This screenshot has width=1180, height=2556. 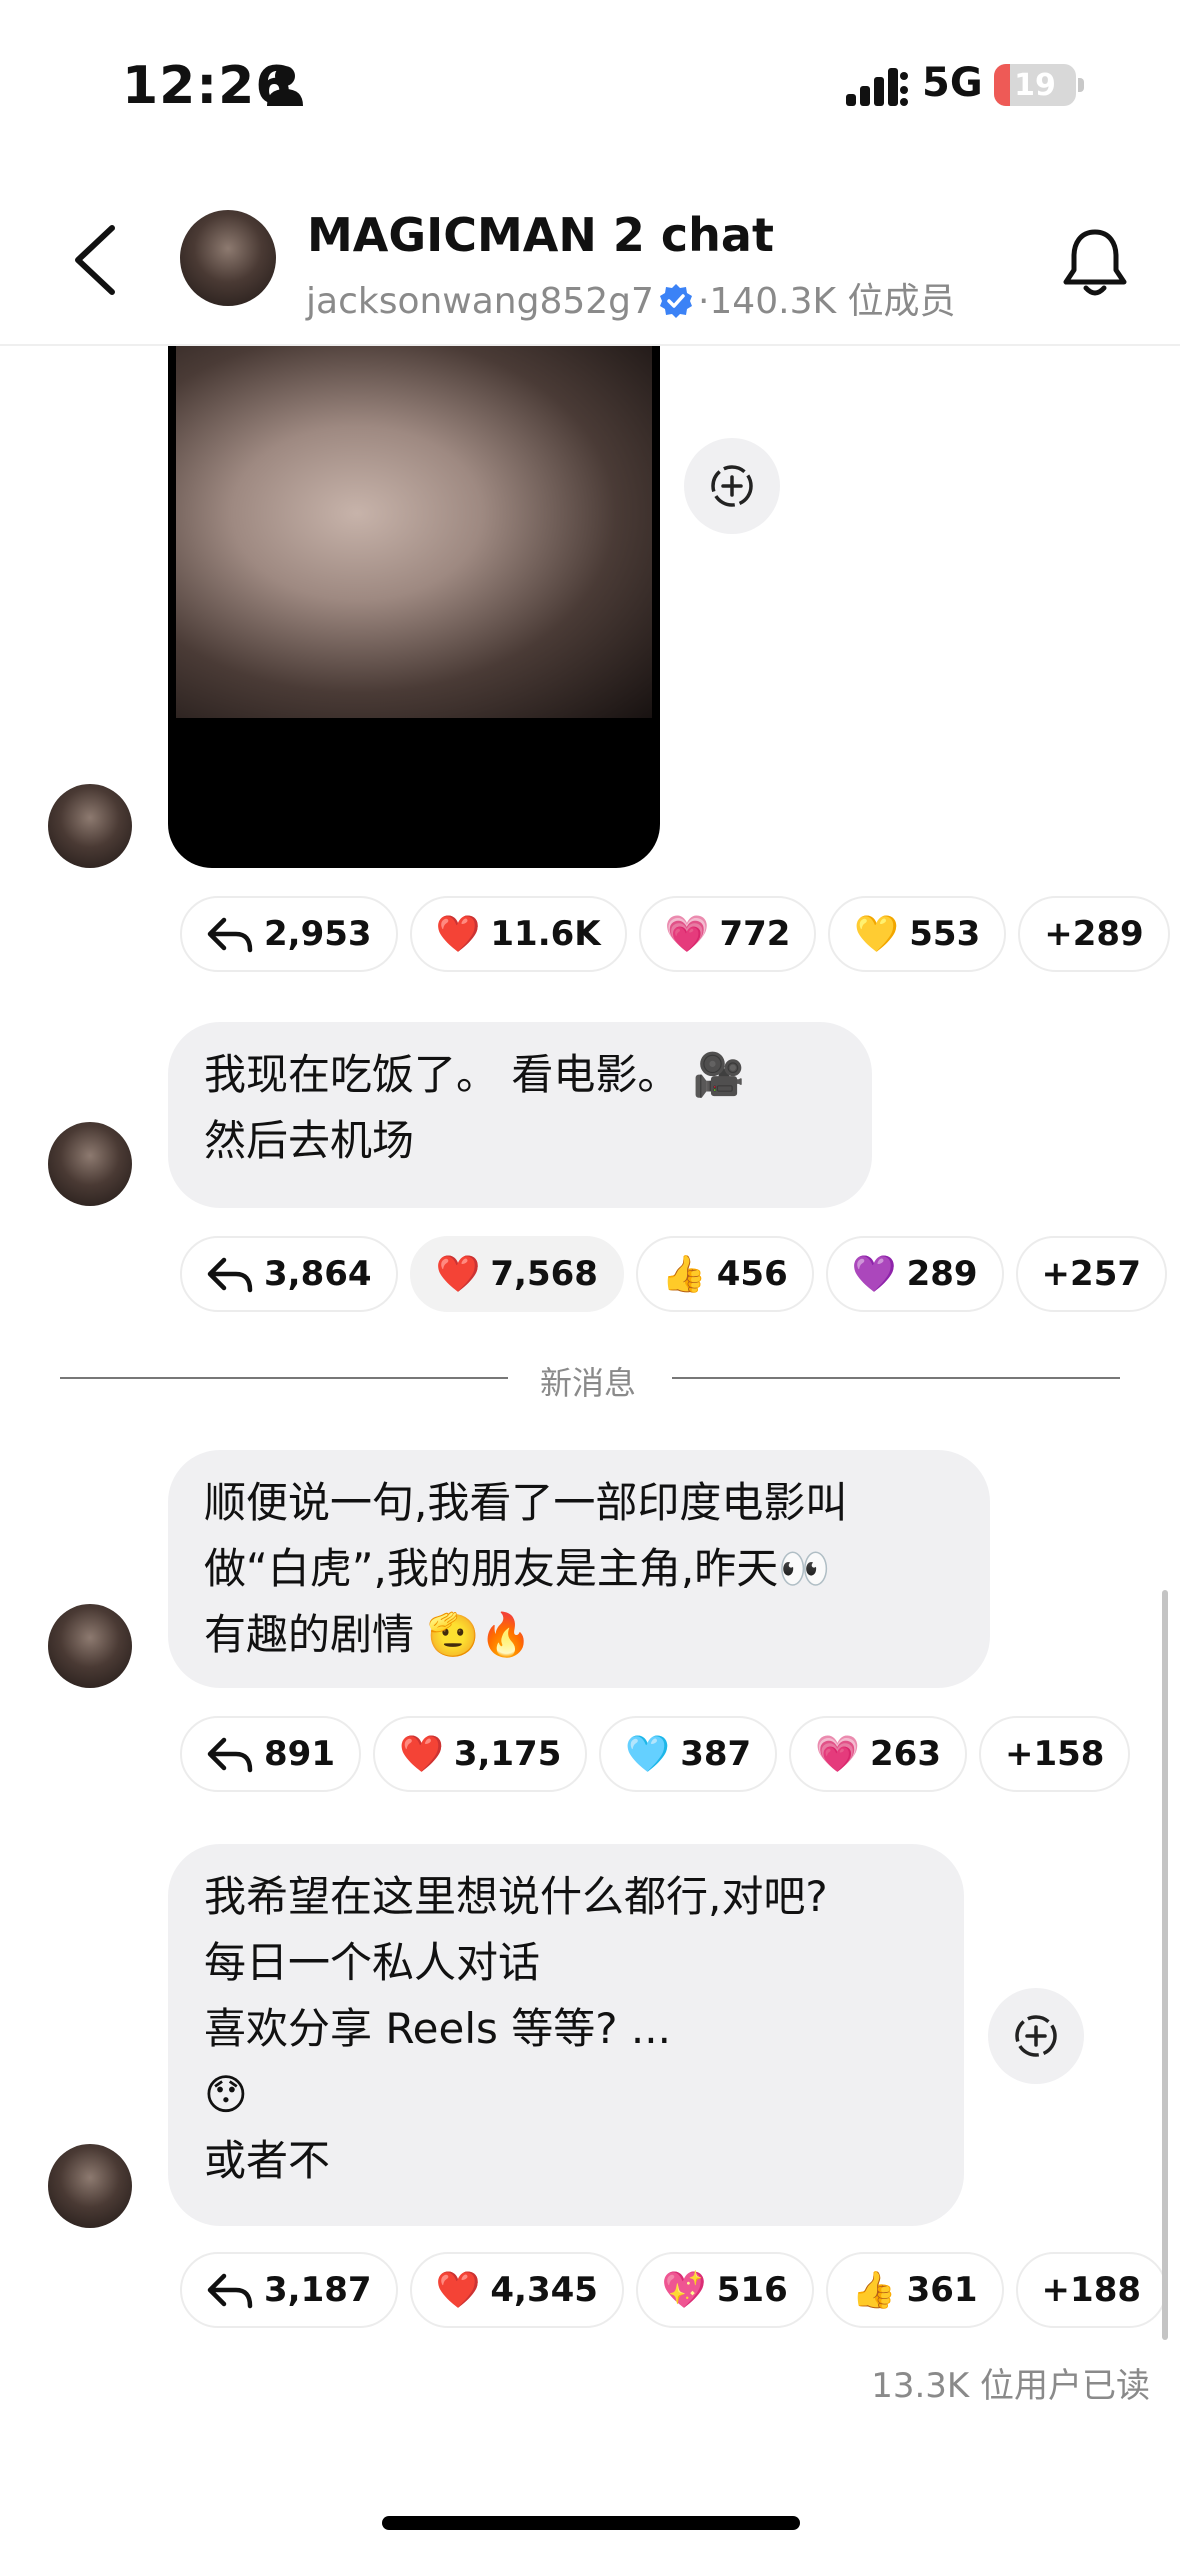 I want to click on save-photo-button, so click(x=732, y=486).